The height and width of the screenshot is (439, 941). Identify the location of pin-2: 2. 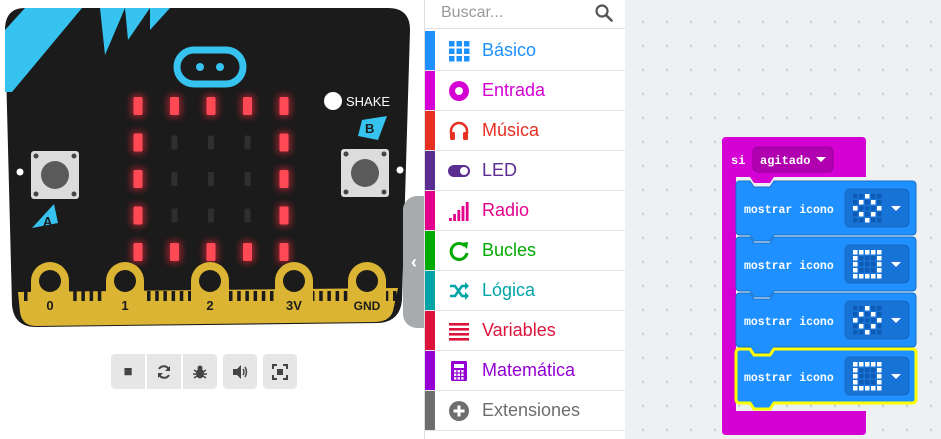
(210, 292).